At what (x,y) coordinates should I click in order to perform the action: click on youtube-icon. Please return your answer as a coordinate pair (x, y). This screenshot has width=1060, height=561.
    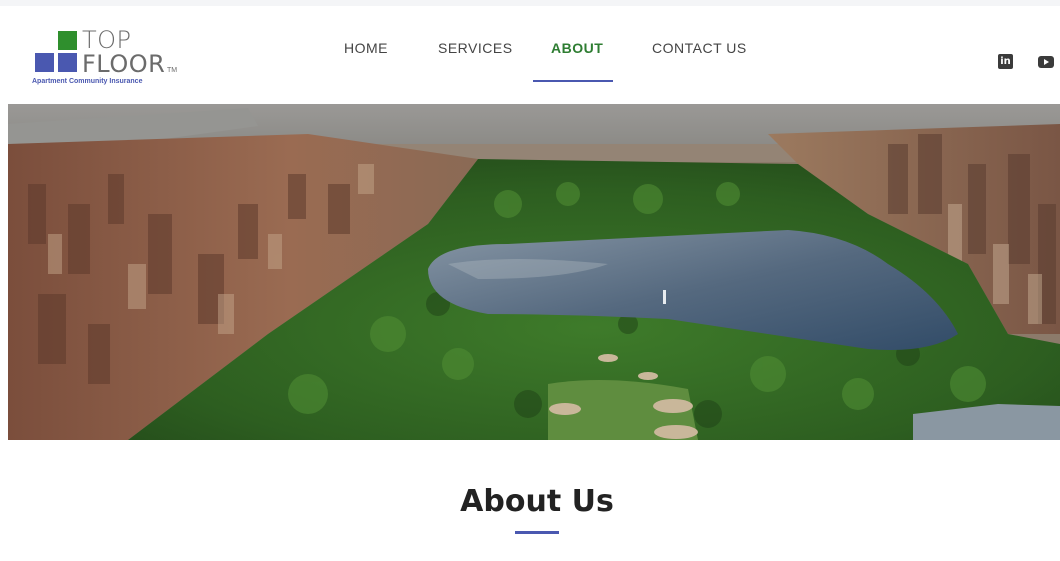
    Looking at the image, I should click on (1046, 62).